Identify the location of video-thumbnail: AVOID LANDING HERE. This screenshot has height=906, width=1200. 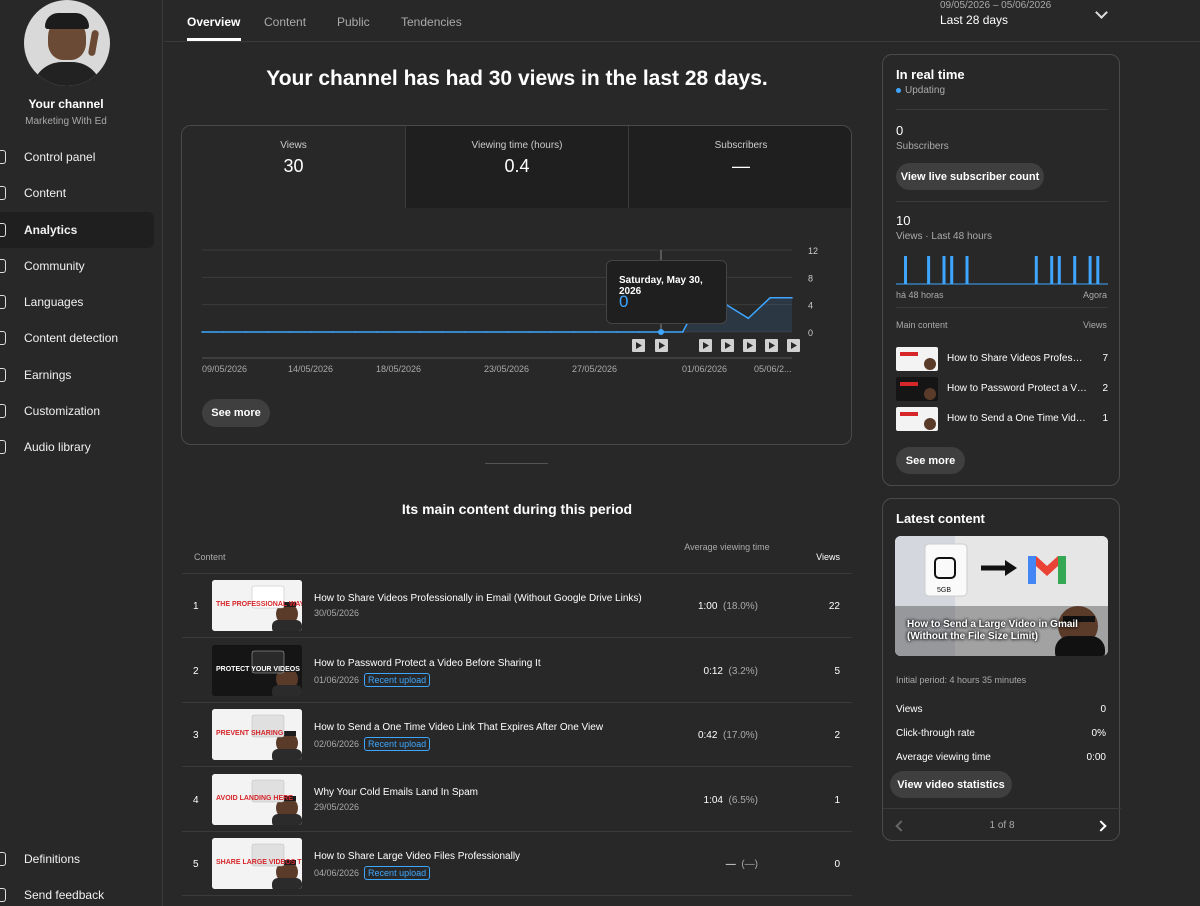
(257, 799).